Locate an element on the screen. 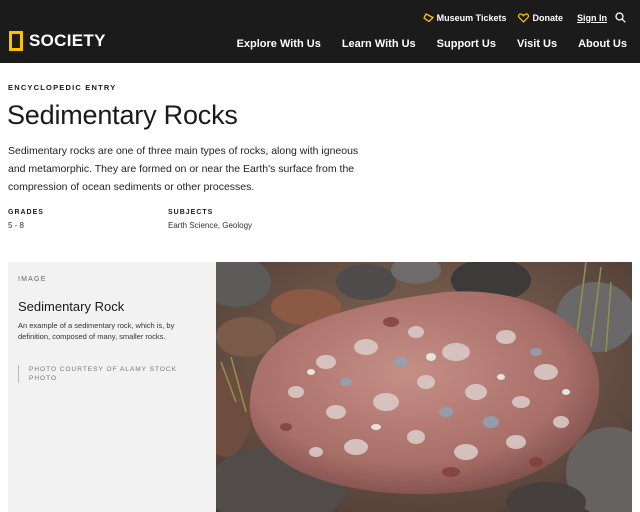  donate-link: Donate is located at coordinates (540, 18).